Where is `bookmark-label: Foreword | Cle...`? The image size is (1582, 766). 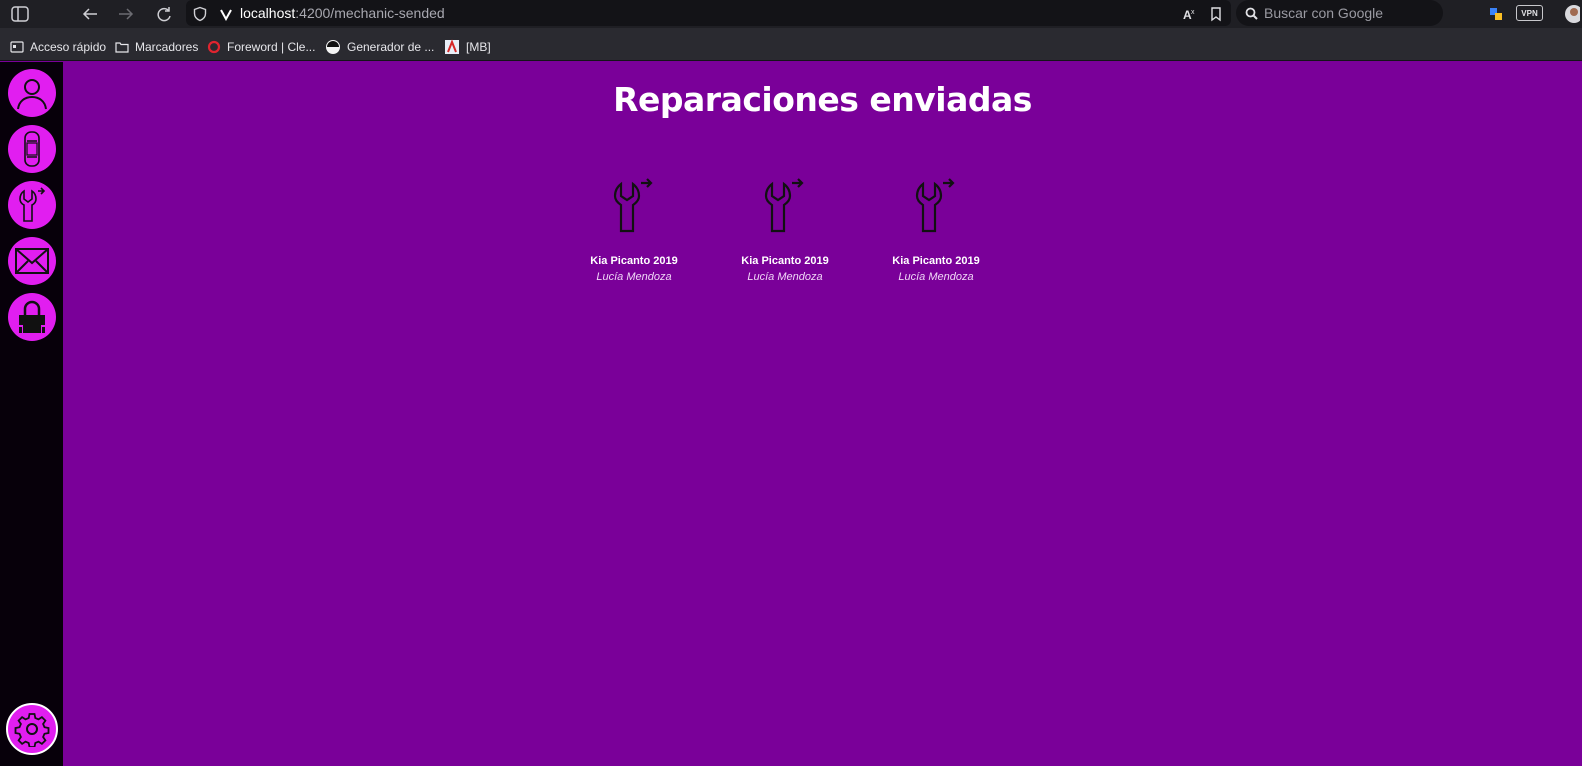 bookmark-label: Foreword | Cle... is located at coordinates (271, 47).